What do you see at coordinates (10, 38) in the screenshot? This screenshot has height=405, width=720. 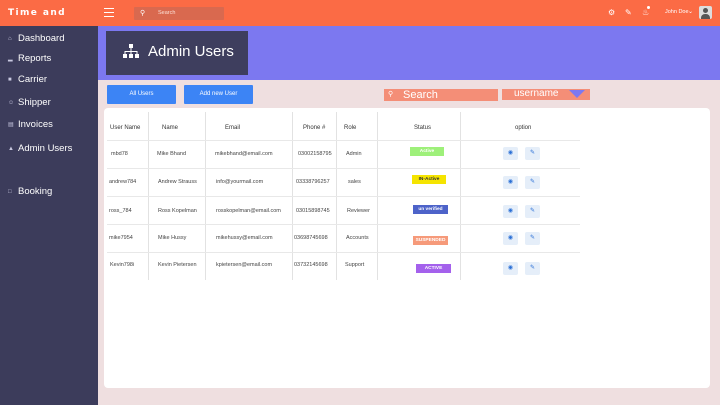 I see `home-icon: ⌂` at bounding box center [10, 38].